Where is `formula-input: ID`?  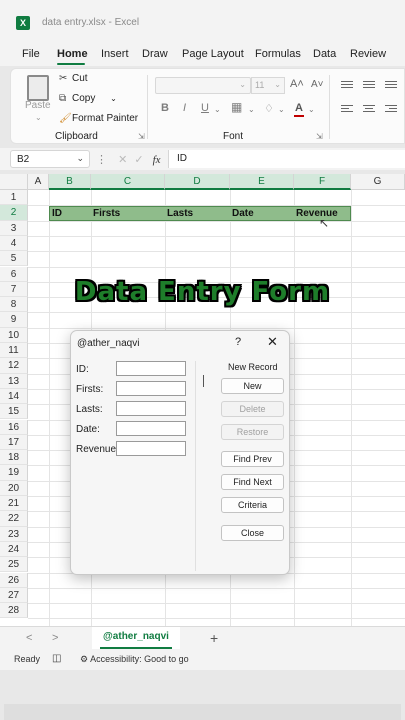
formula-input: ID is located at coordinates (286, 159).